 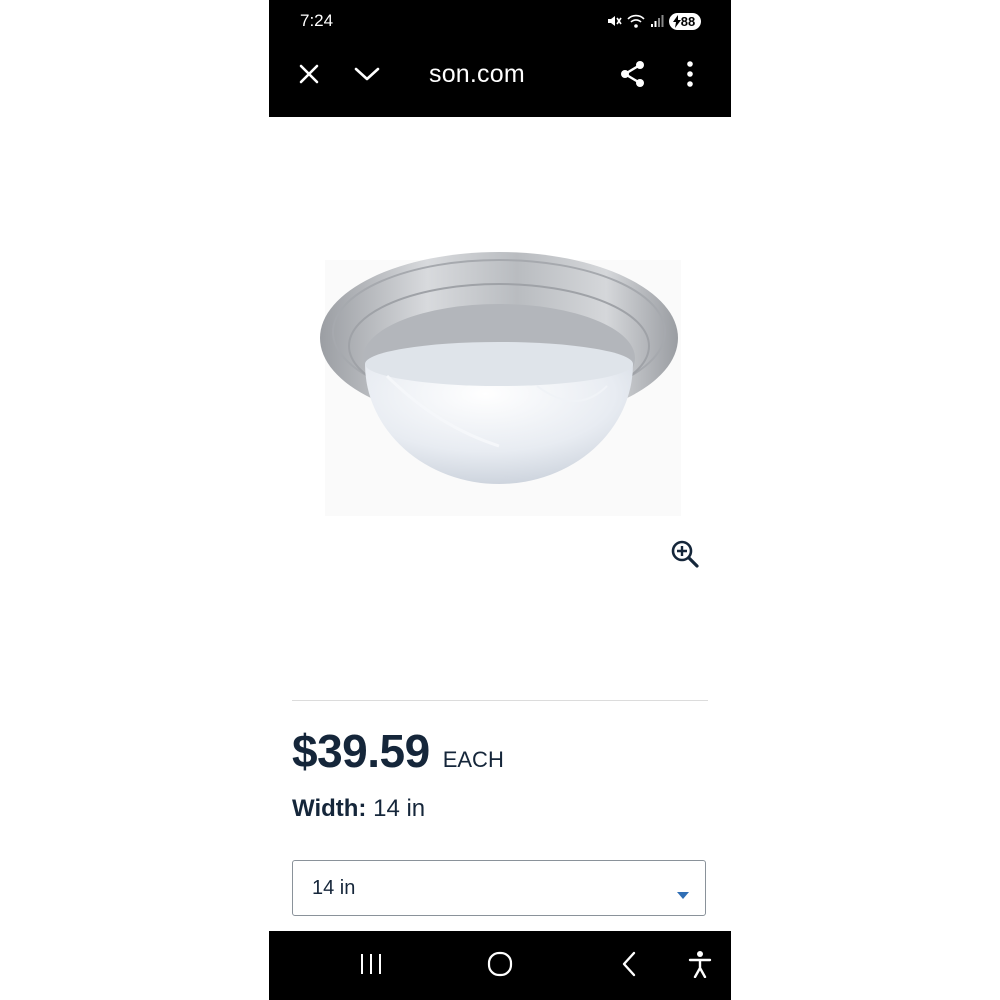 I want to click on system-nav-bar, so click(x=500, y=965).